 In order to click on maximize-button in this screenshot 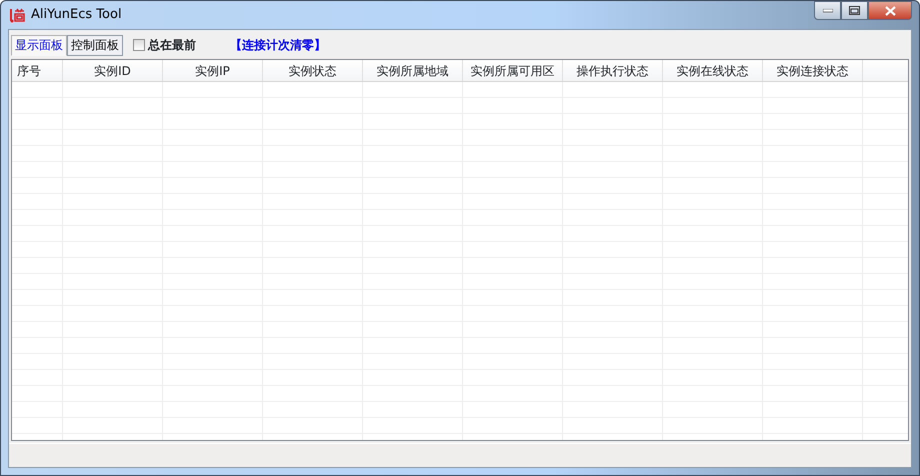, I will do `click(854, 10)`.